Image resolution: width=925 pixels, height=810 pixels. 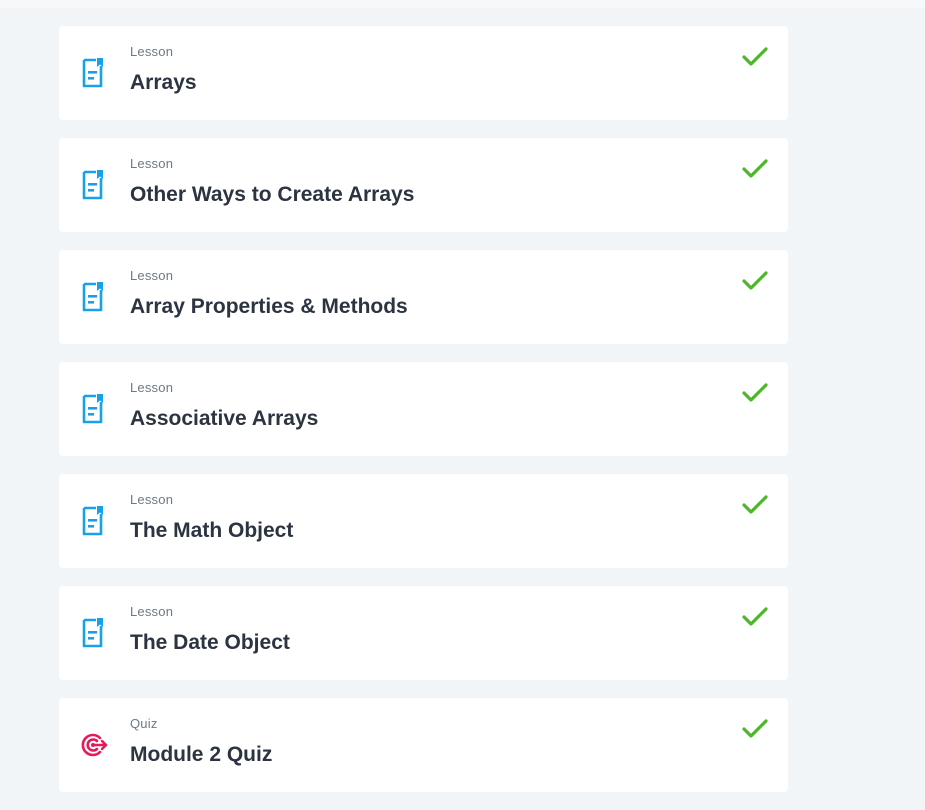 I want to click on list-item-lesson: Lesson The Date Object, so click(x=423, y=633).